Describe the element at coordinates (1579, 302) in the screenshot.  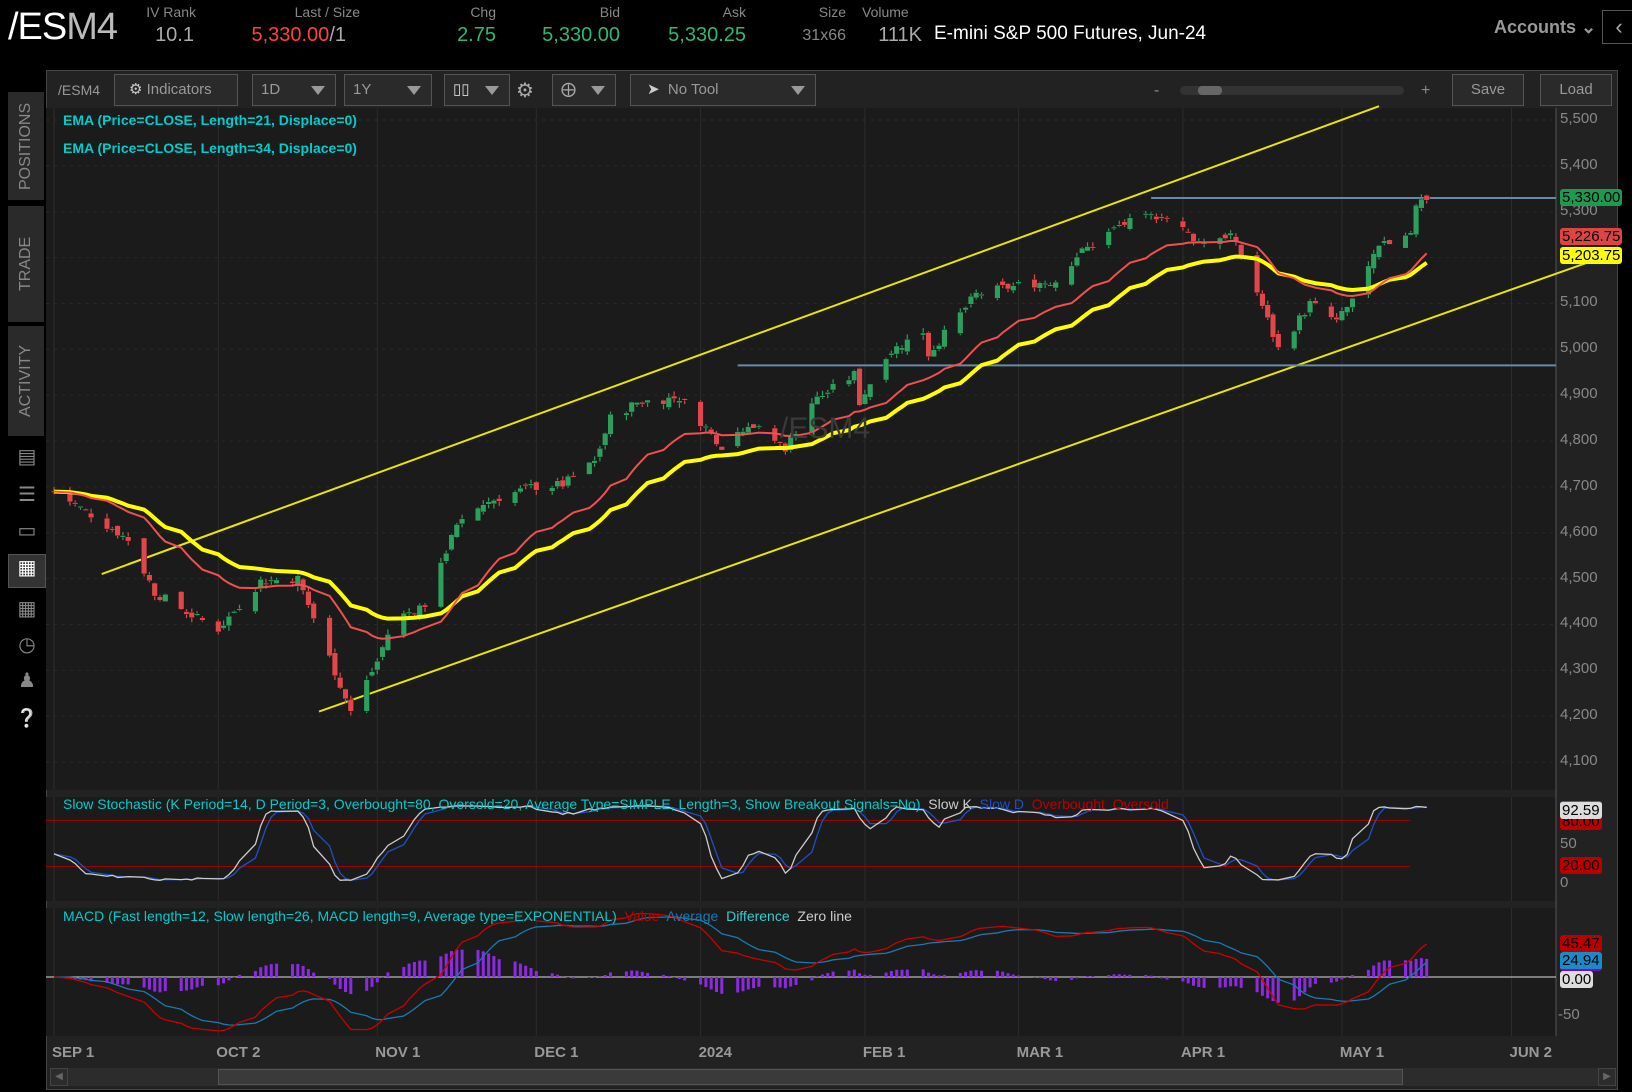
I see `price-tick: 5,100` at that location.